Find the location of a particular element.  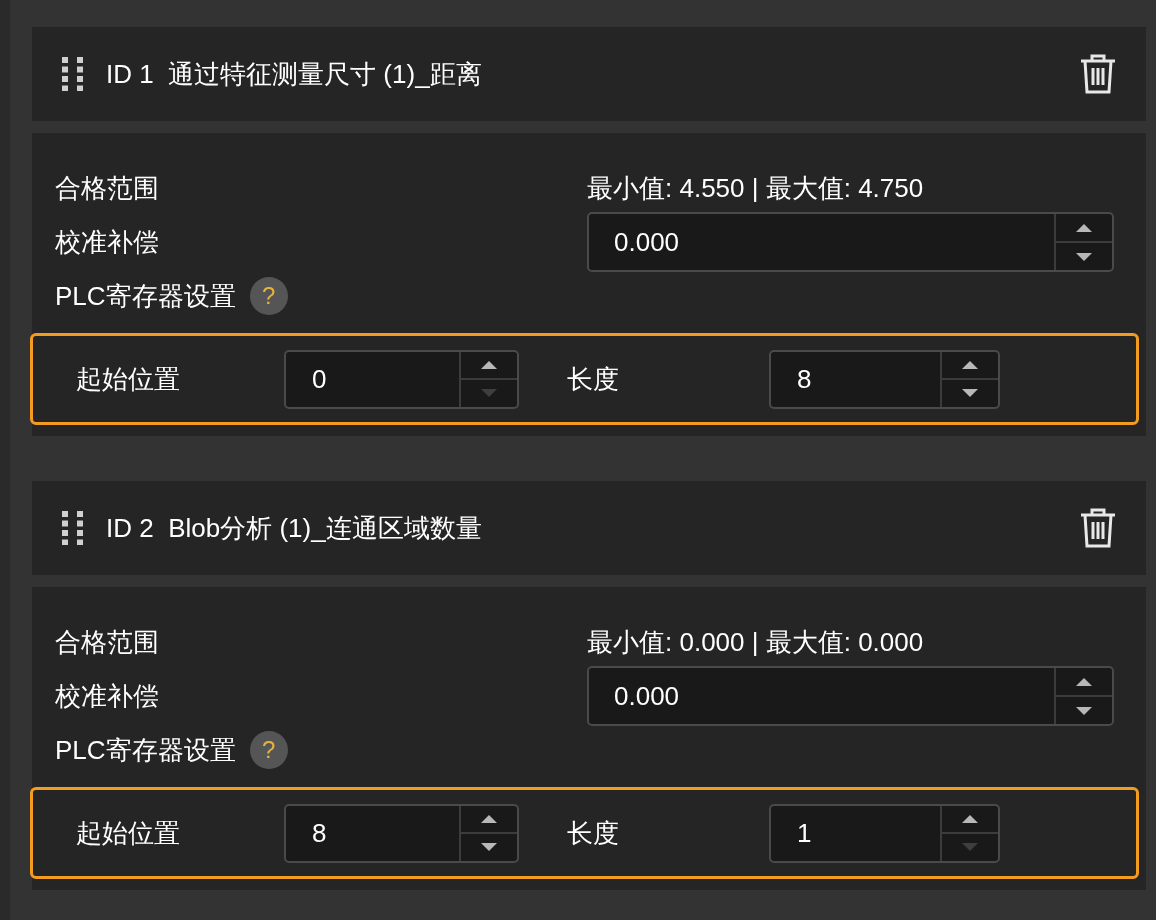

number-field: 1 is located at coordinates (884, 833).